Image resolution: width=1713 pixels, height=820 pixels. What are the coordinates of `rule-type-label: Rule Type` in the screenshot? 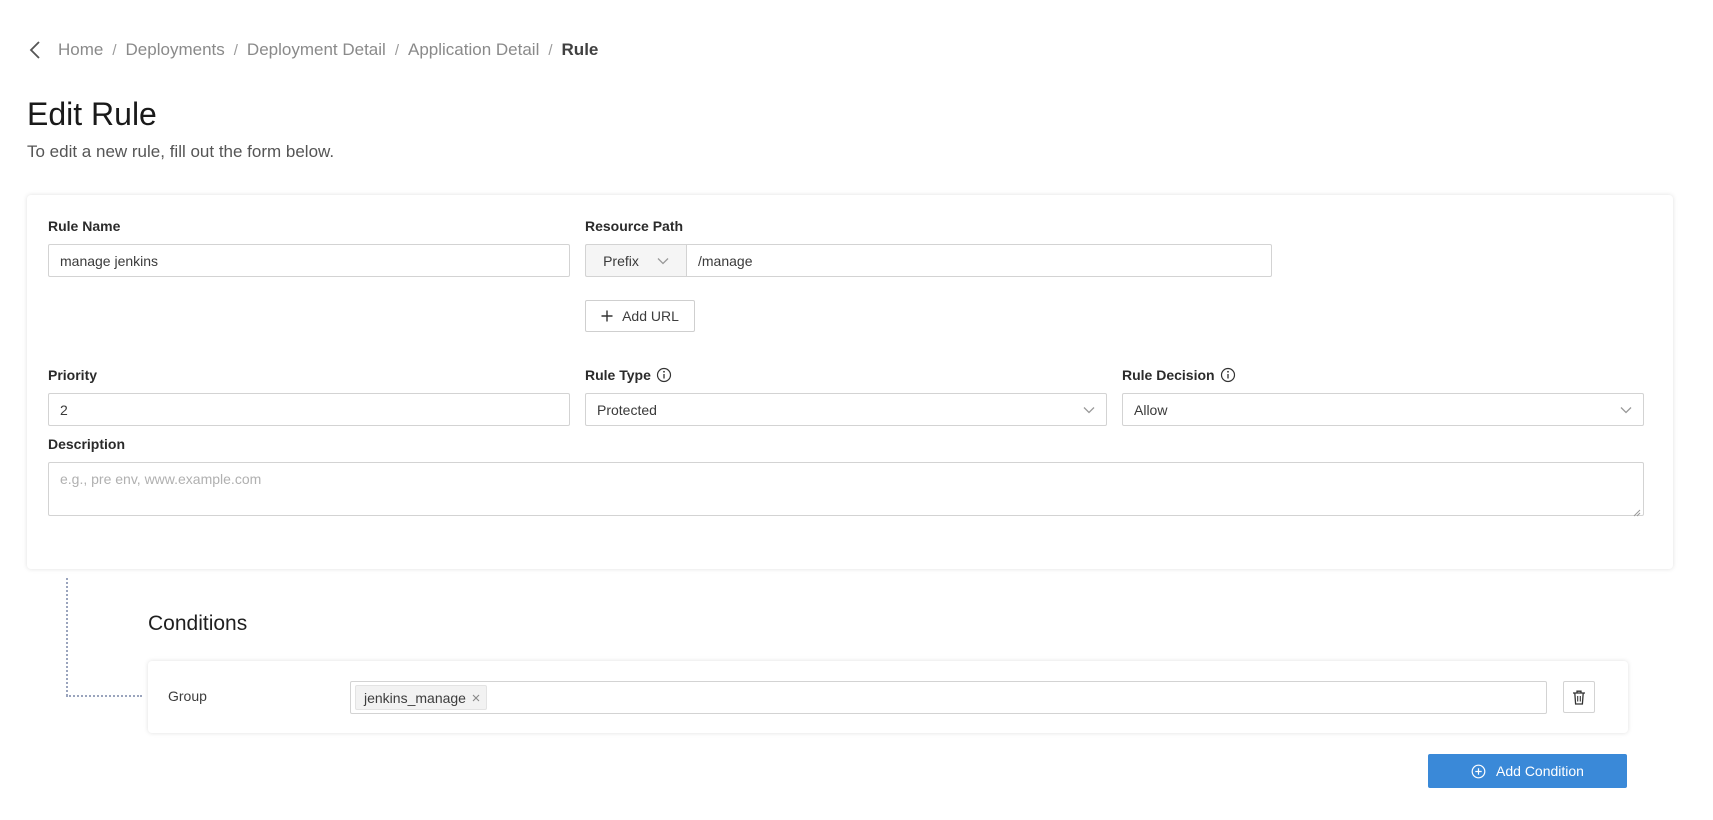 It's located at (628, 375).